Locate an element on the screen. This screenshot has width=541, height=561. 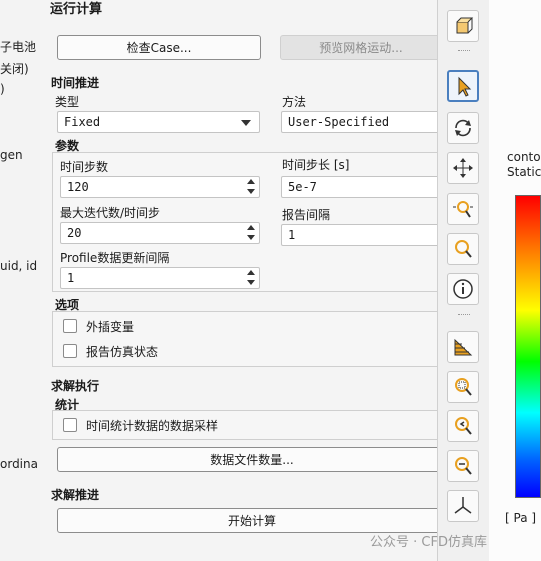
solution-processing-section-label: 求解执行 is located at coordinates (75, 386).